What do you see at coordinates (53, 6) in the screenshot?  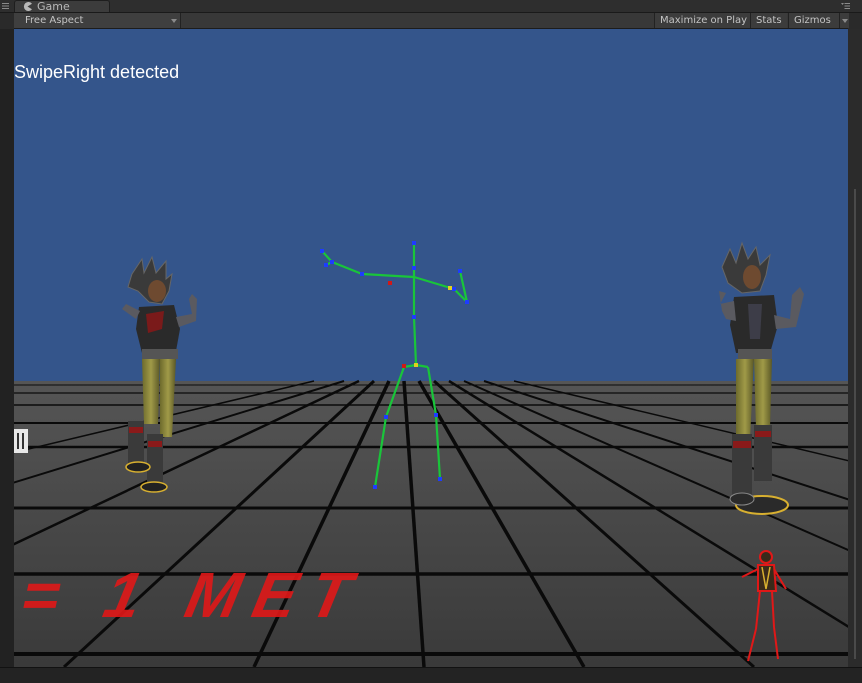 I see `tab-label: Game` at bounding box center [53, 6].